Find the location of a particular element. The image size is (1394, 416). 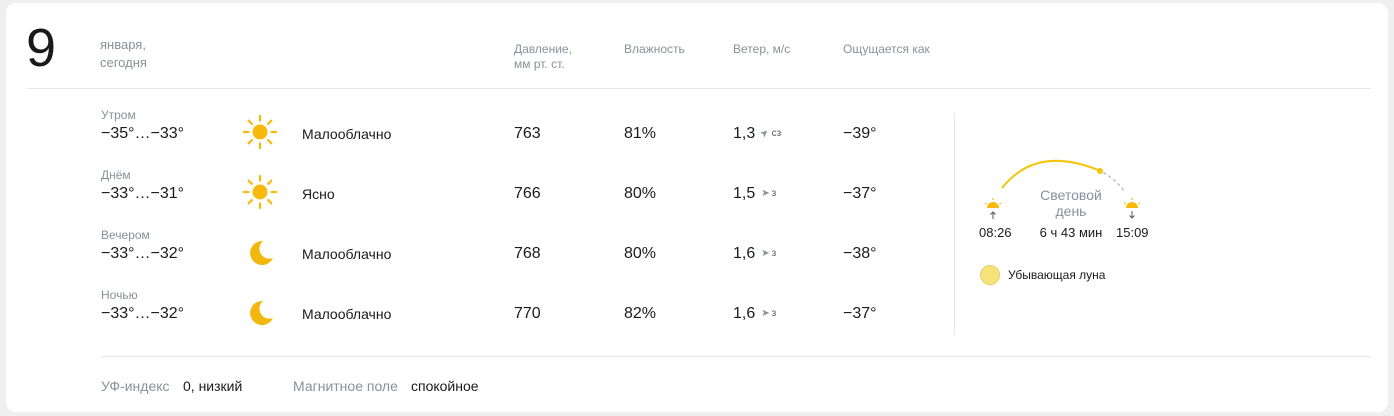

magnetic-field-label: Магнитное поле is located at coordinates (345, 386).